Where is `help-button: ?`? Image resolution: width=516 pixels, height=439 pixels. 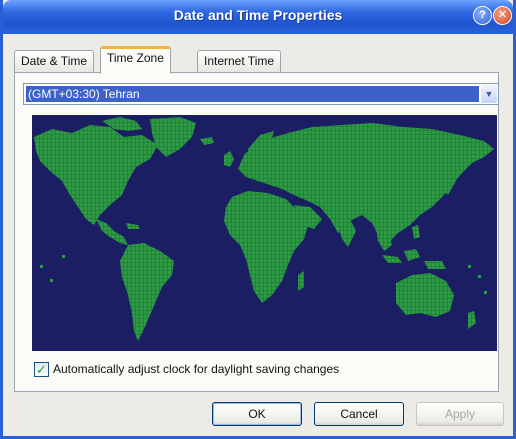
help-button: ? is located at coordinates (482, 15).